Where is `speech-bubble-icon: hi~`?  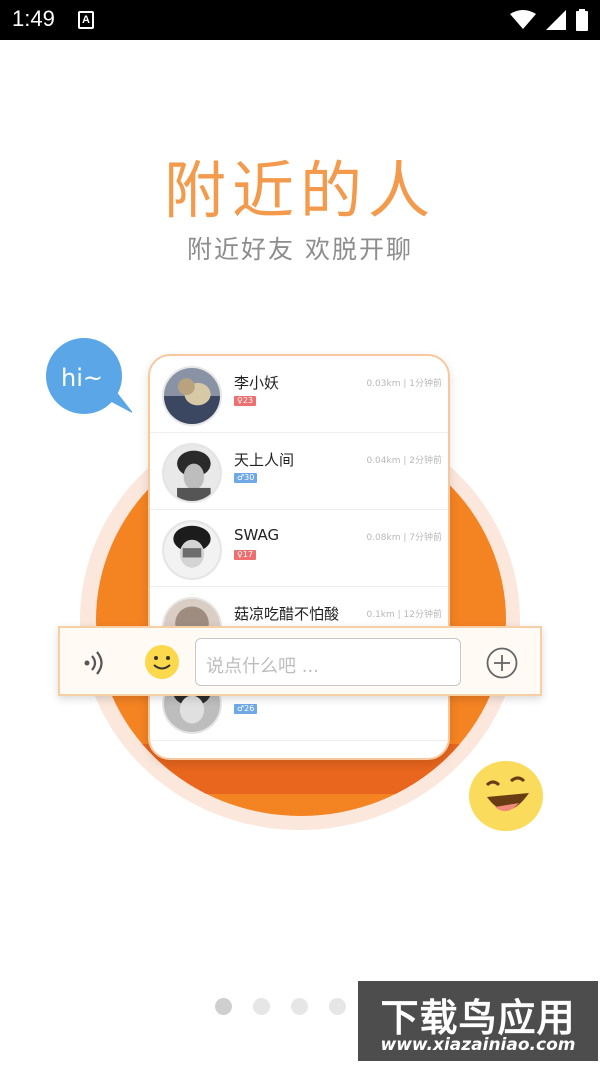
speech-bubble-icon: hi~ is located at coordinates (90, 376).